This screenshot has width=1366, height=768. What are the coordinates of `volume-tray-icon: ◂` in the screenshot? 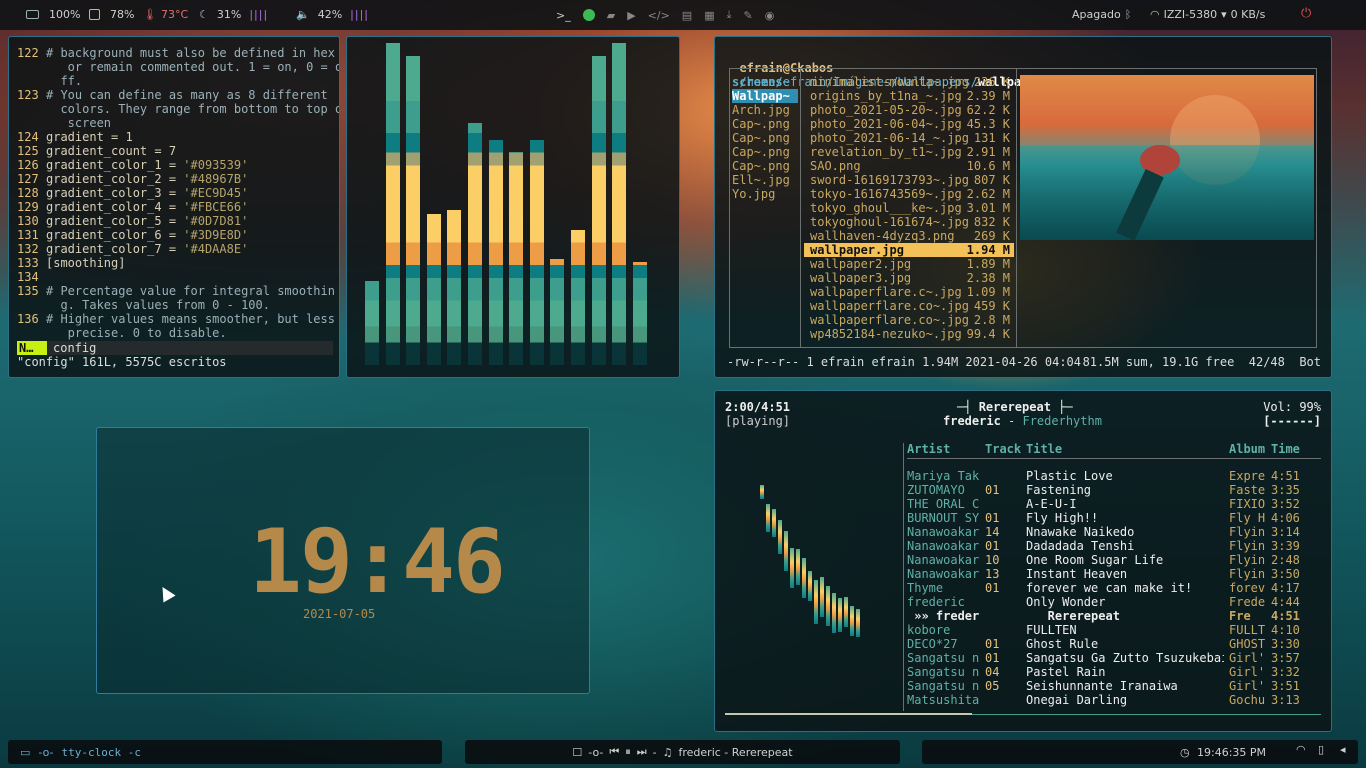 It's located at (1343, 749).